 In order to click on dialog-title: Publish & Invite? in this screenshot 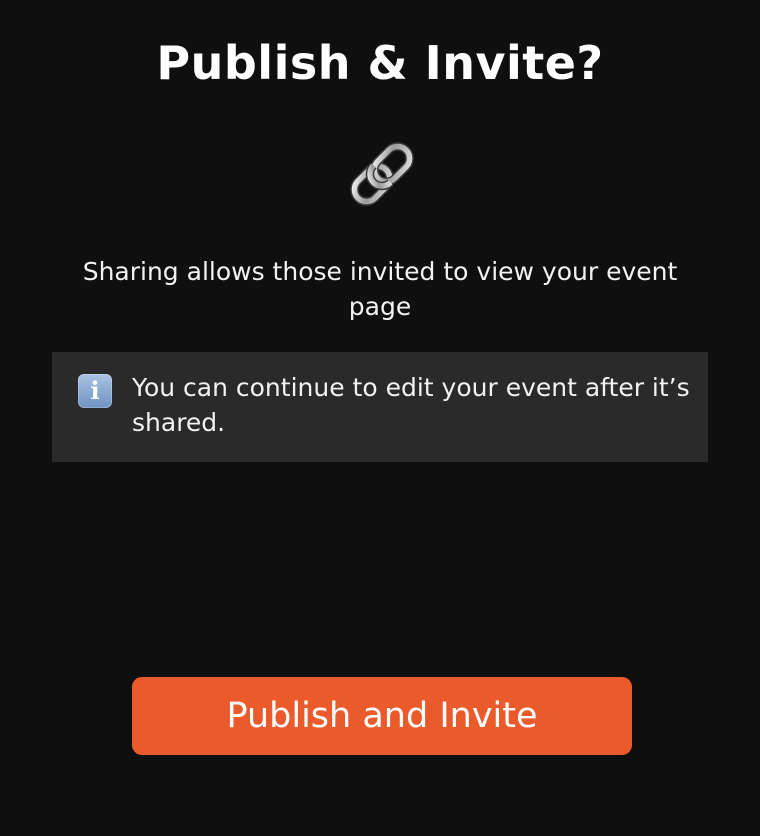, I will do `click(380, 63)`.